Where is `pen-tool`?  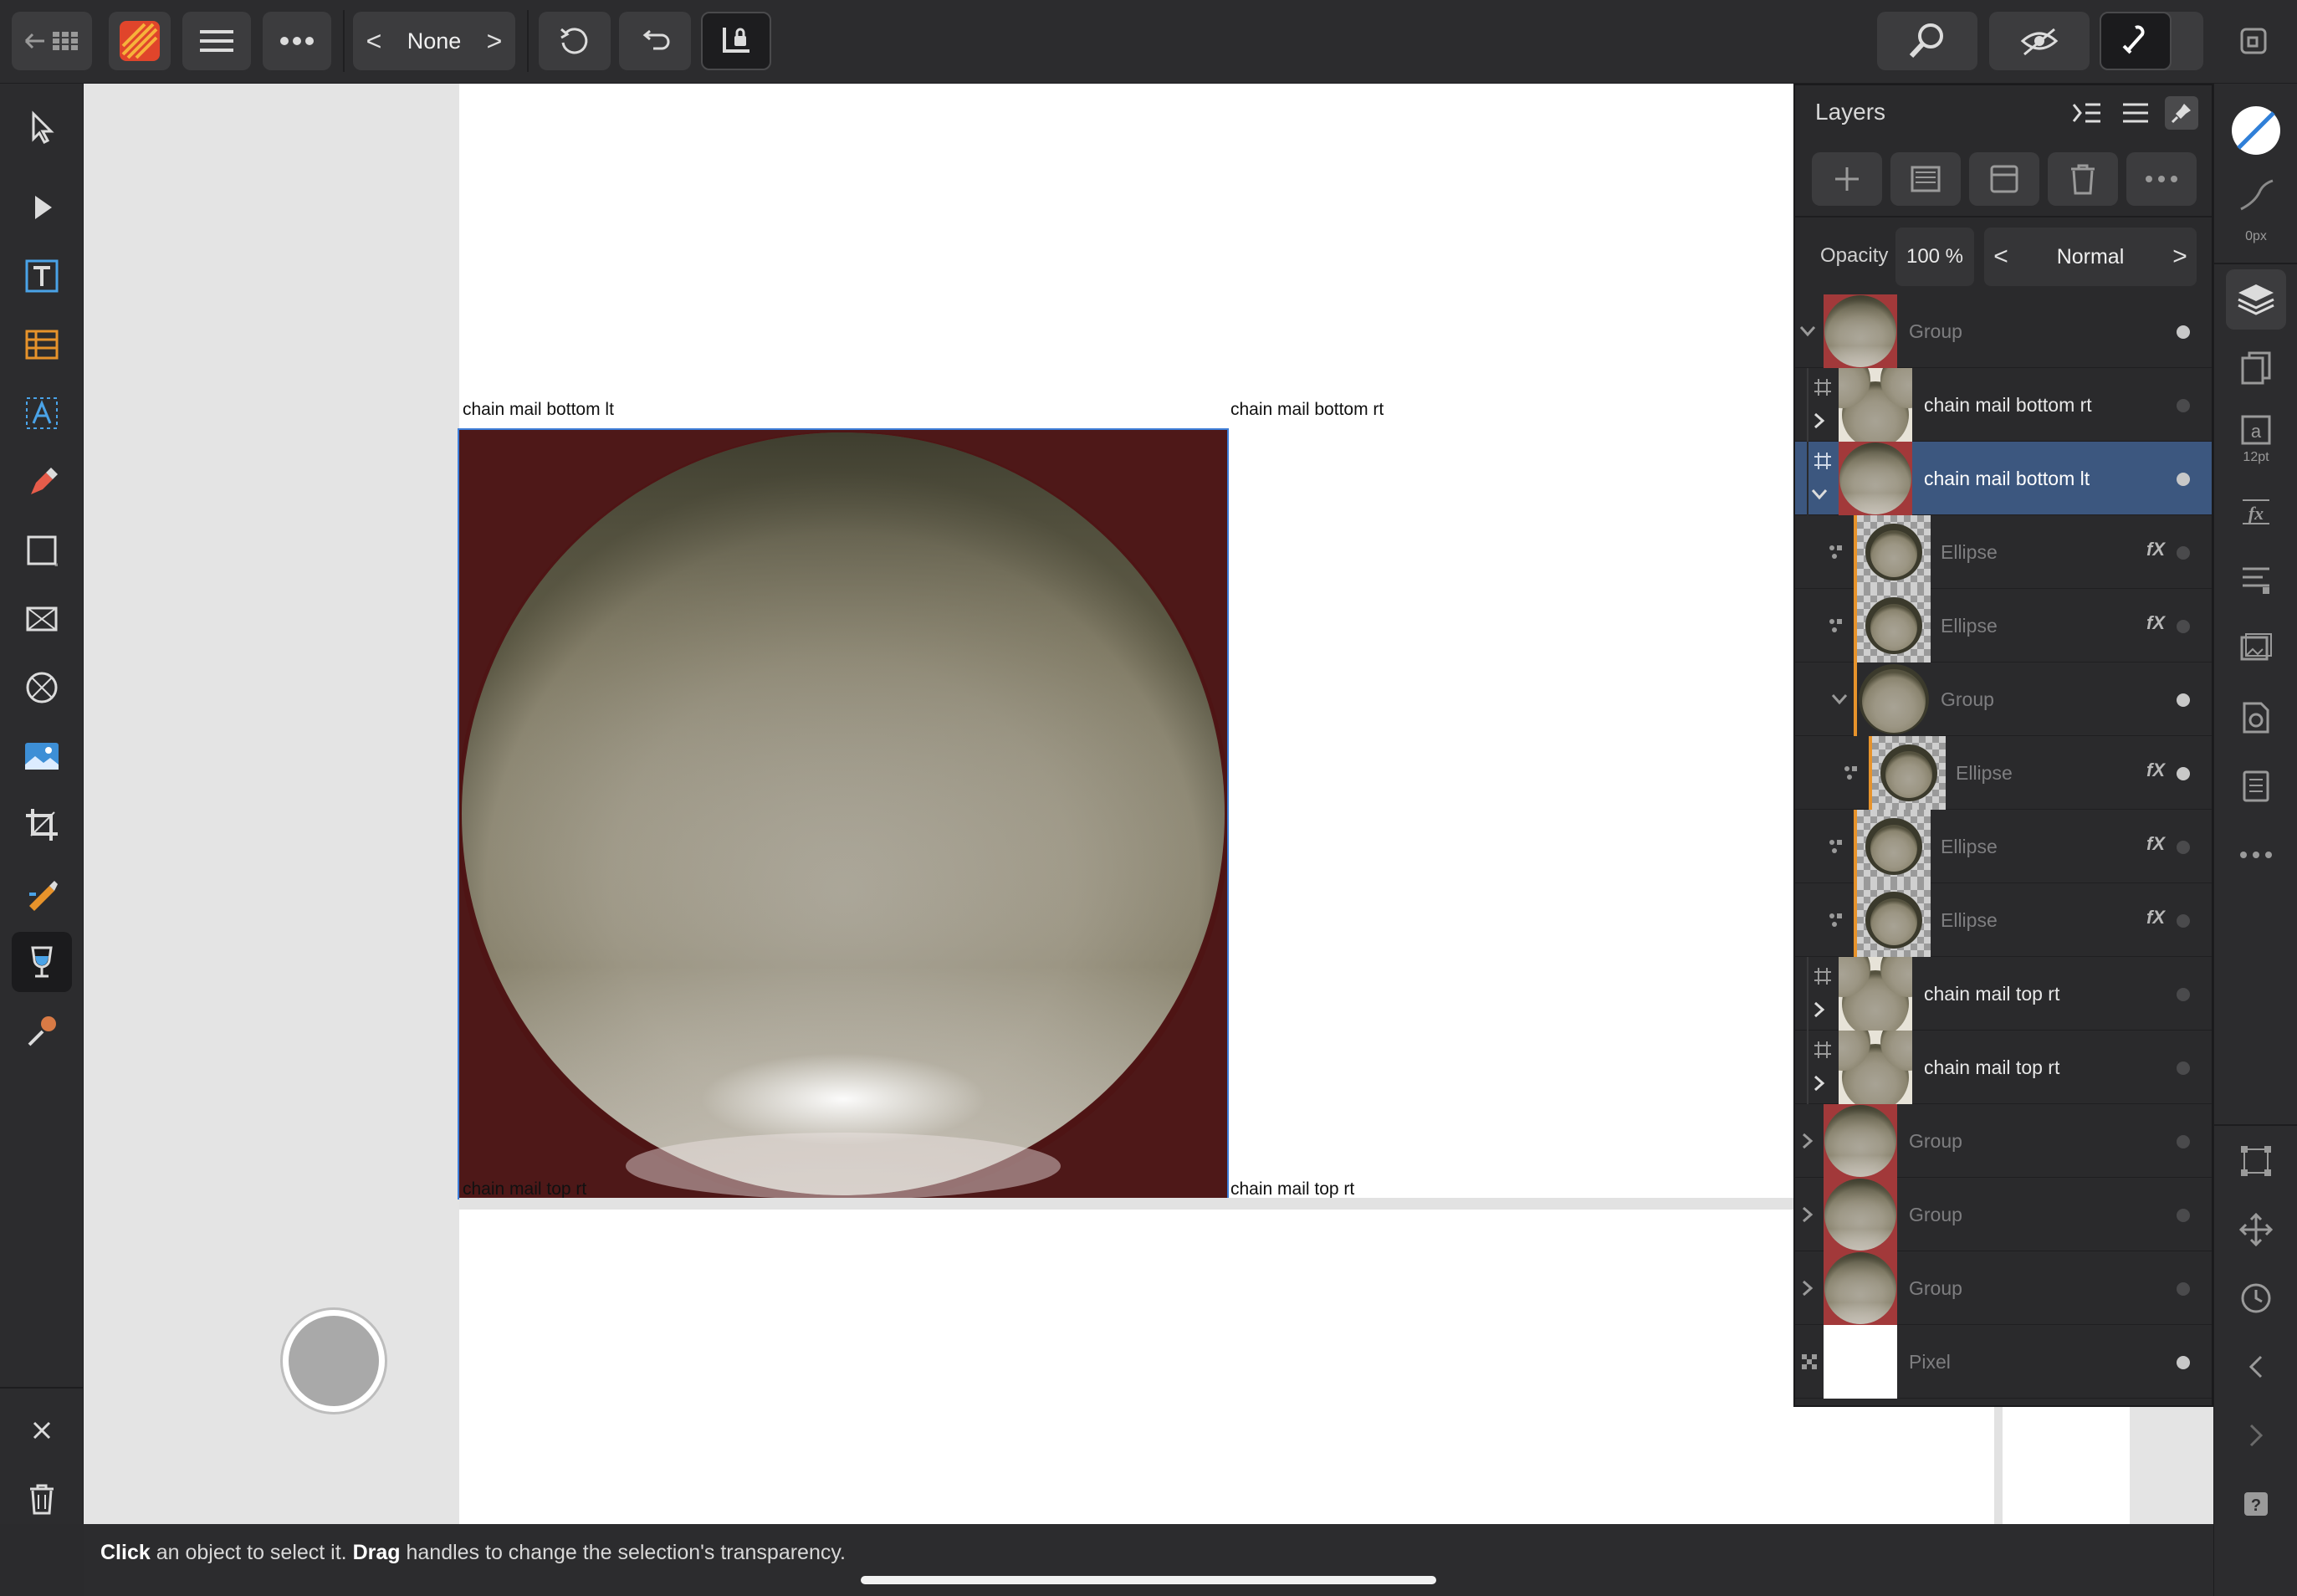 pen-tool is located at coordinates (42, 482).